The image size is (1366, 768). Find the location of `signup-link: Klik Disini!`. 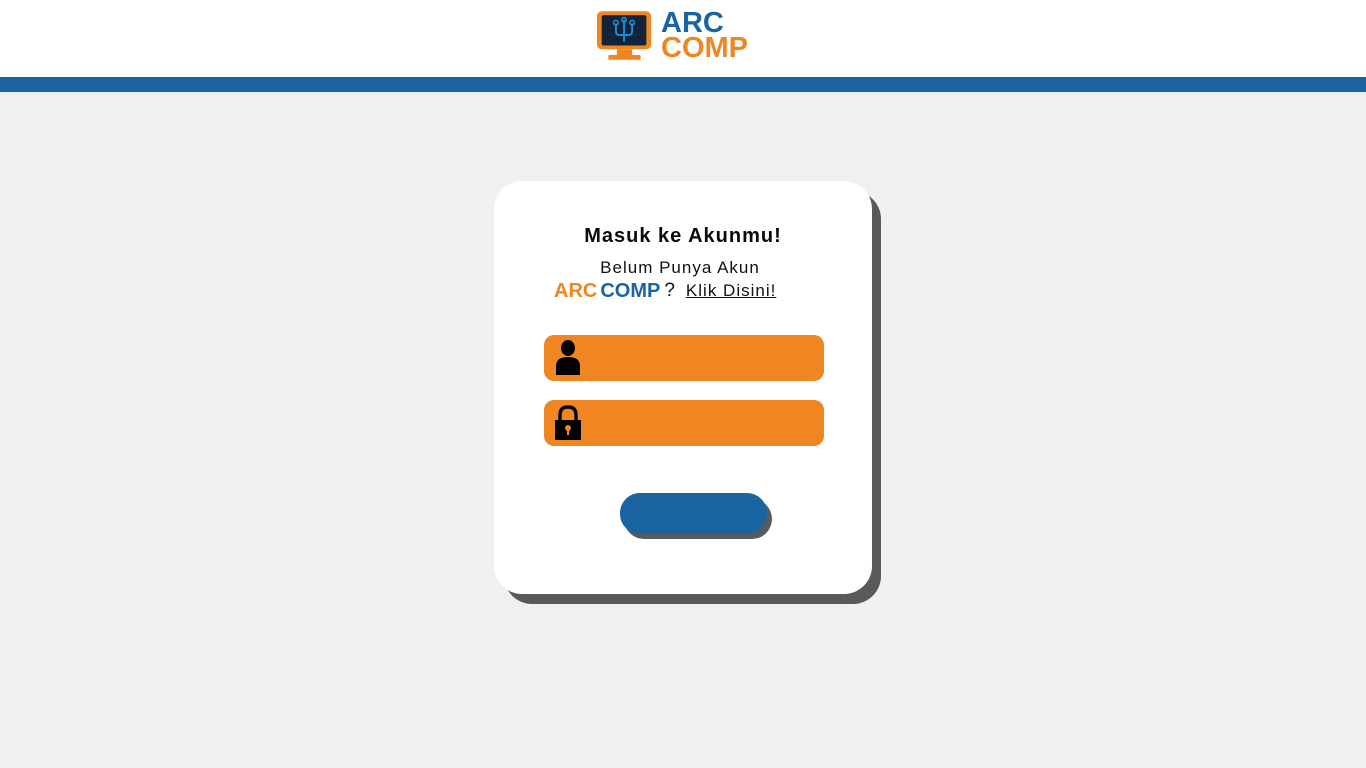

signup-link: Klik Disini! is located at coordinates (731, 291).